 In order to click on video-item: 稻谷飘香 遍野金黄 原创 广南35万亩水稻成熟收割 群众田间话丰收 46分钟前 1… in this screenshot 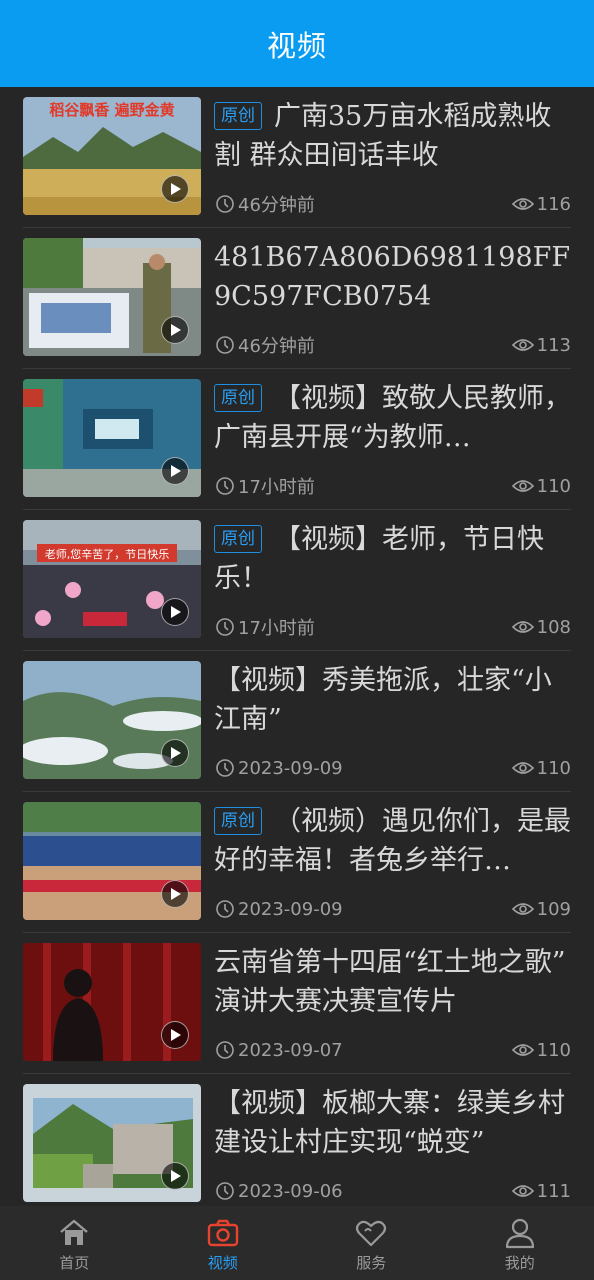, I will do `click(297, 157)`.